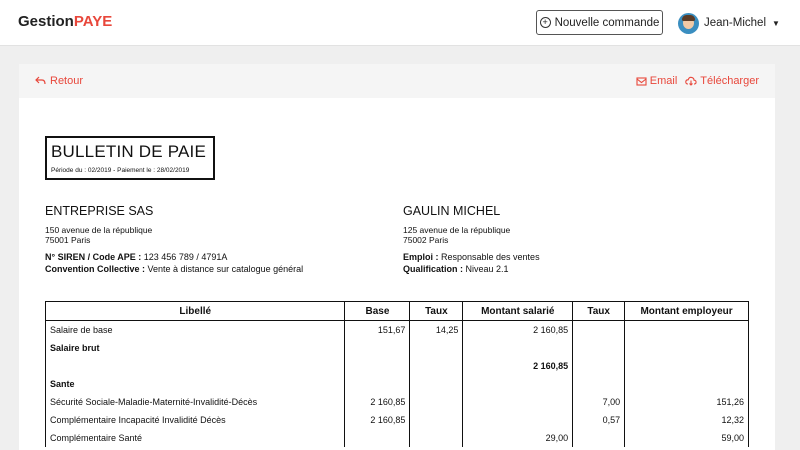 The height and width of the screenshot is (450, 800). I want to click on column-header-libelle: Libellé, so click(195, 311).